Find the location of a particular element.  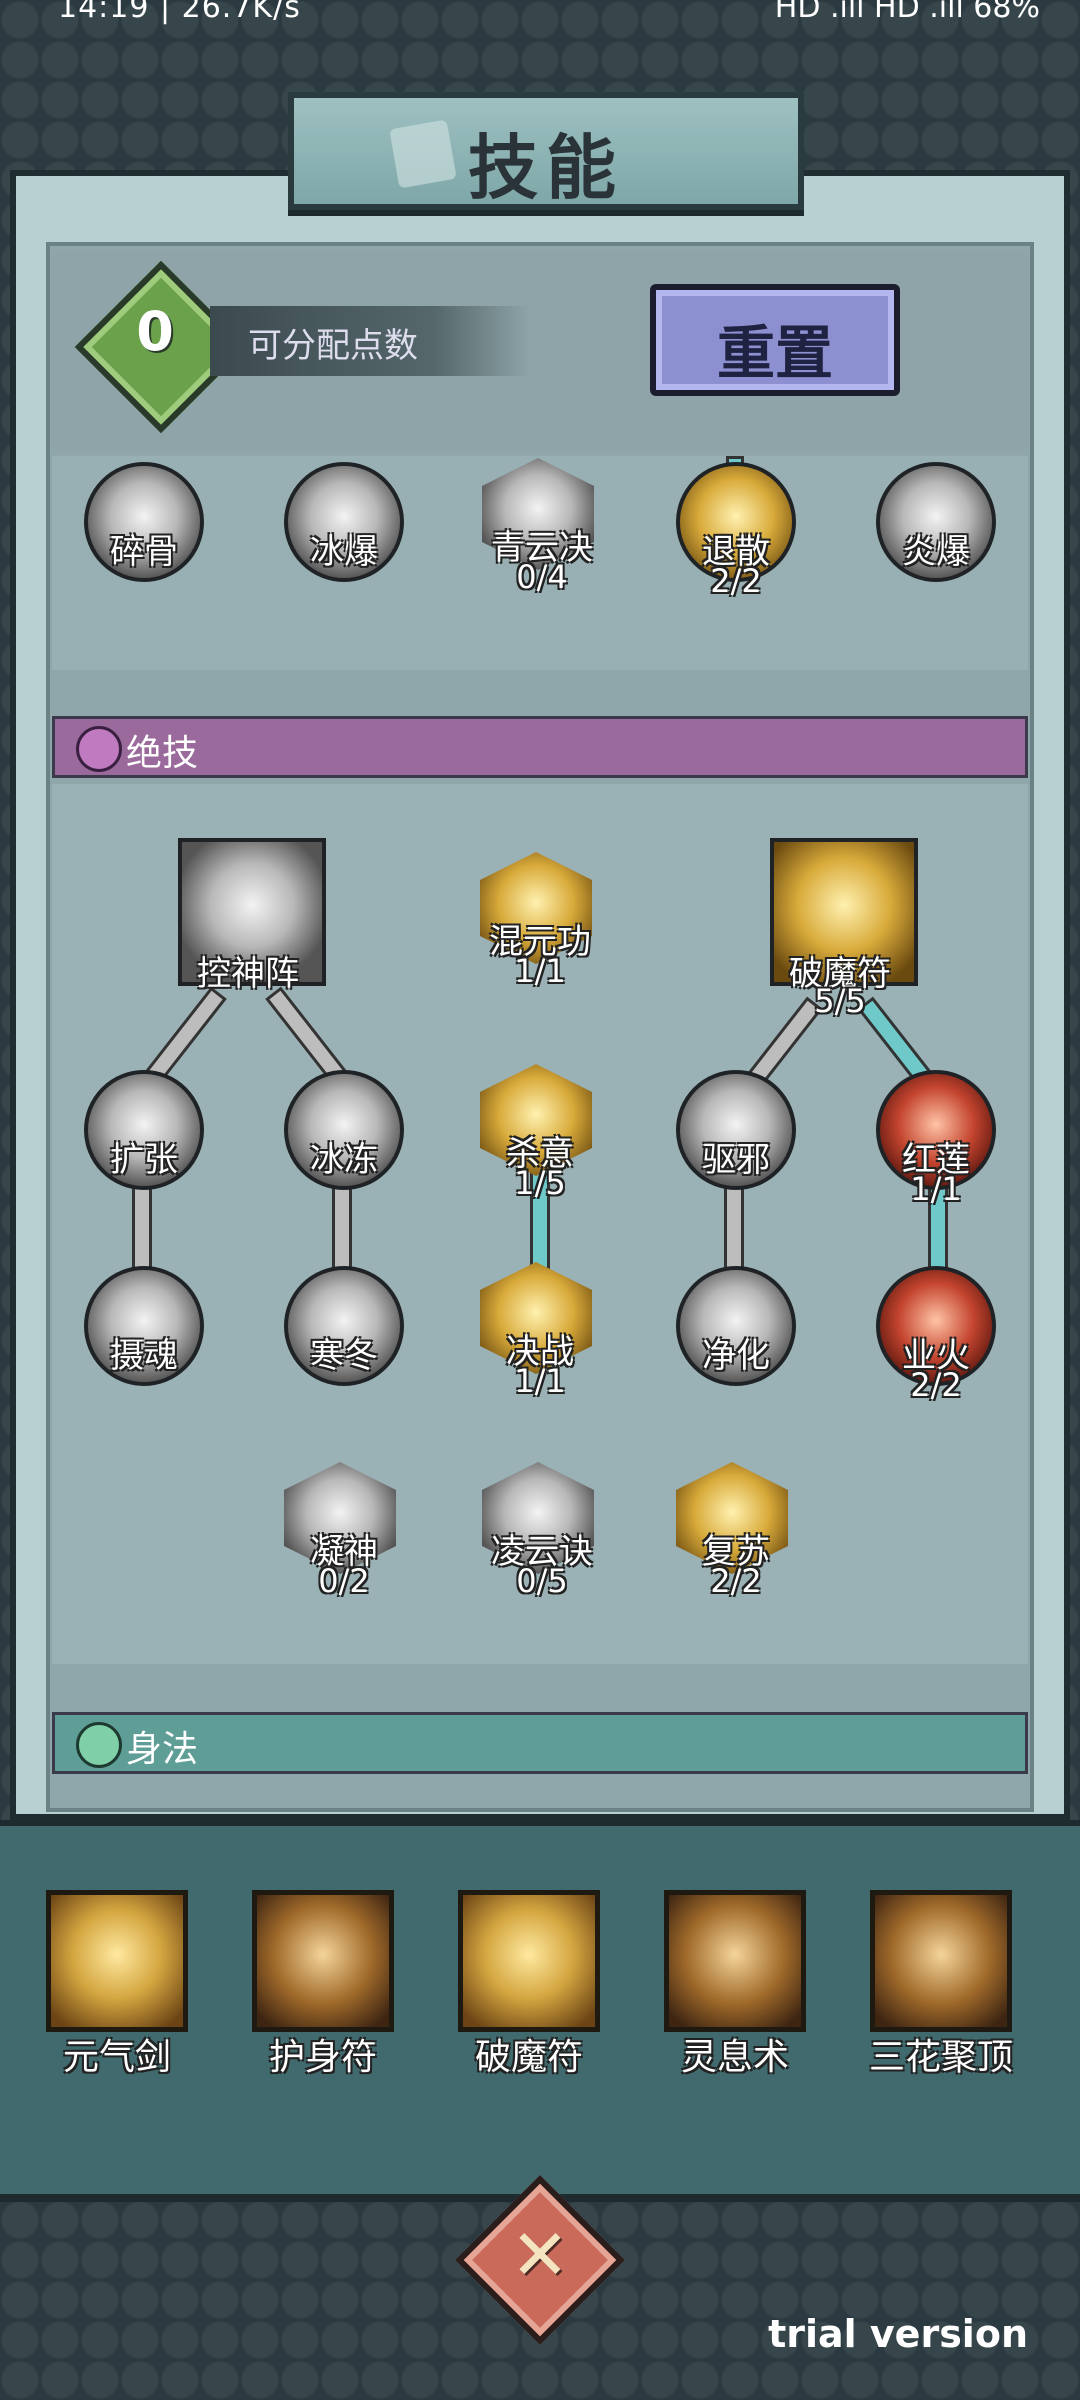

skill-label: 炎爆 is located at coordinates (936, 552).